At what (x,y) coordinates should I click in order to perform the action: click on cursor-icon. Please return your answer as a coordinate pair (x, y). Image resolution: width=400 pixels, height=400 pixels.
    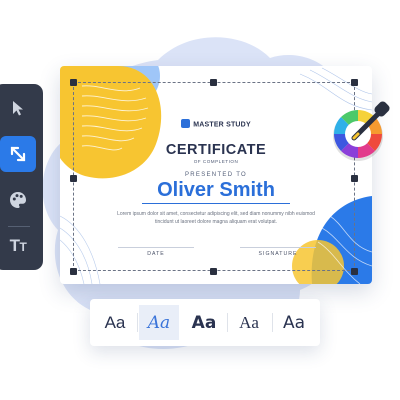
    Looking at the image, I should click on (18, 108).